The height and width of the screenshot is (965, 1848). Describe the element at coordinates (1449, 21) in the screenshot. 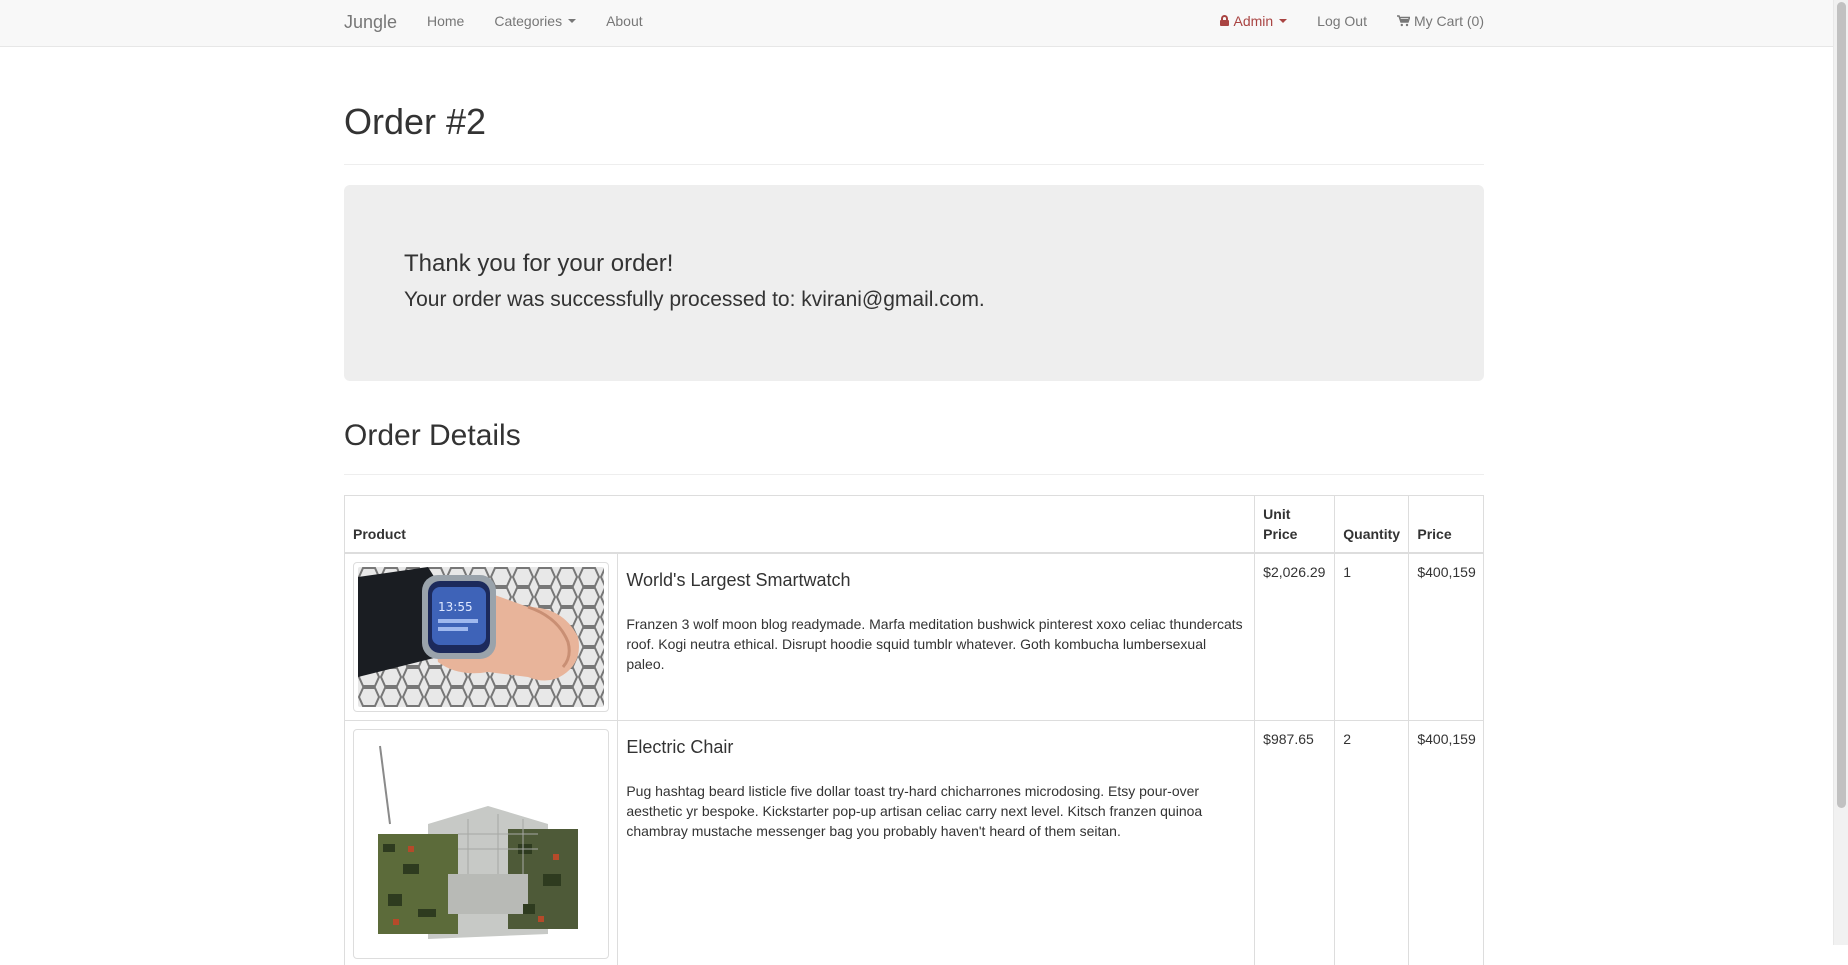

I see `nav-cart-label: My Cart (0)` at that location.